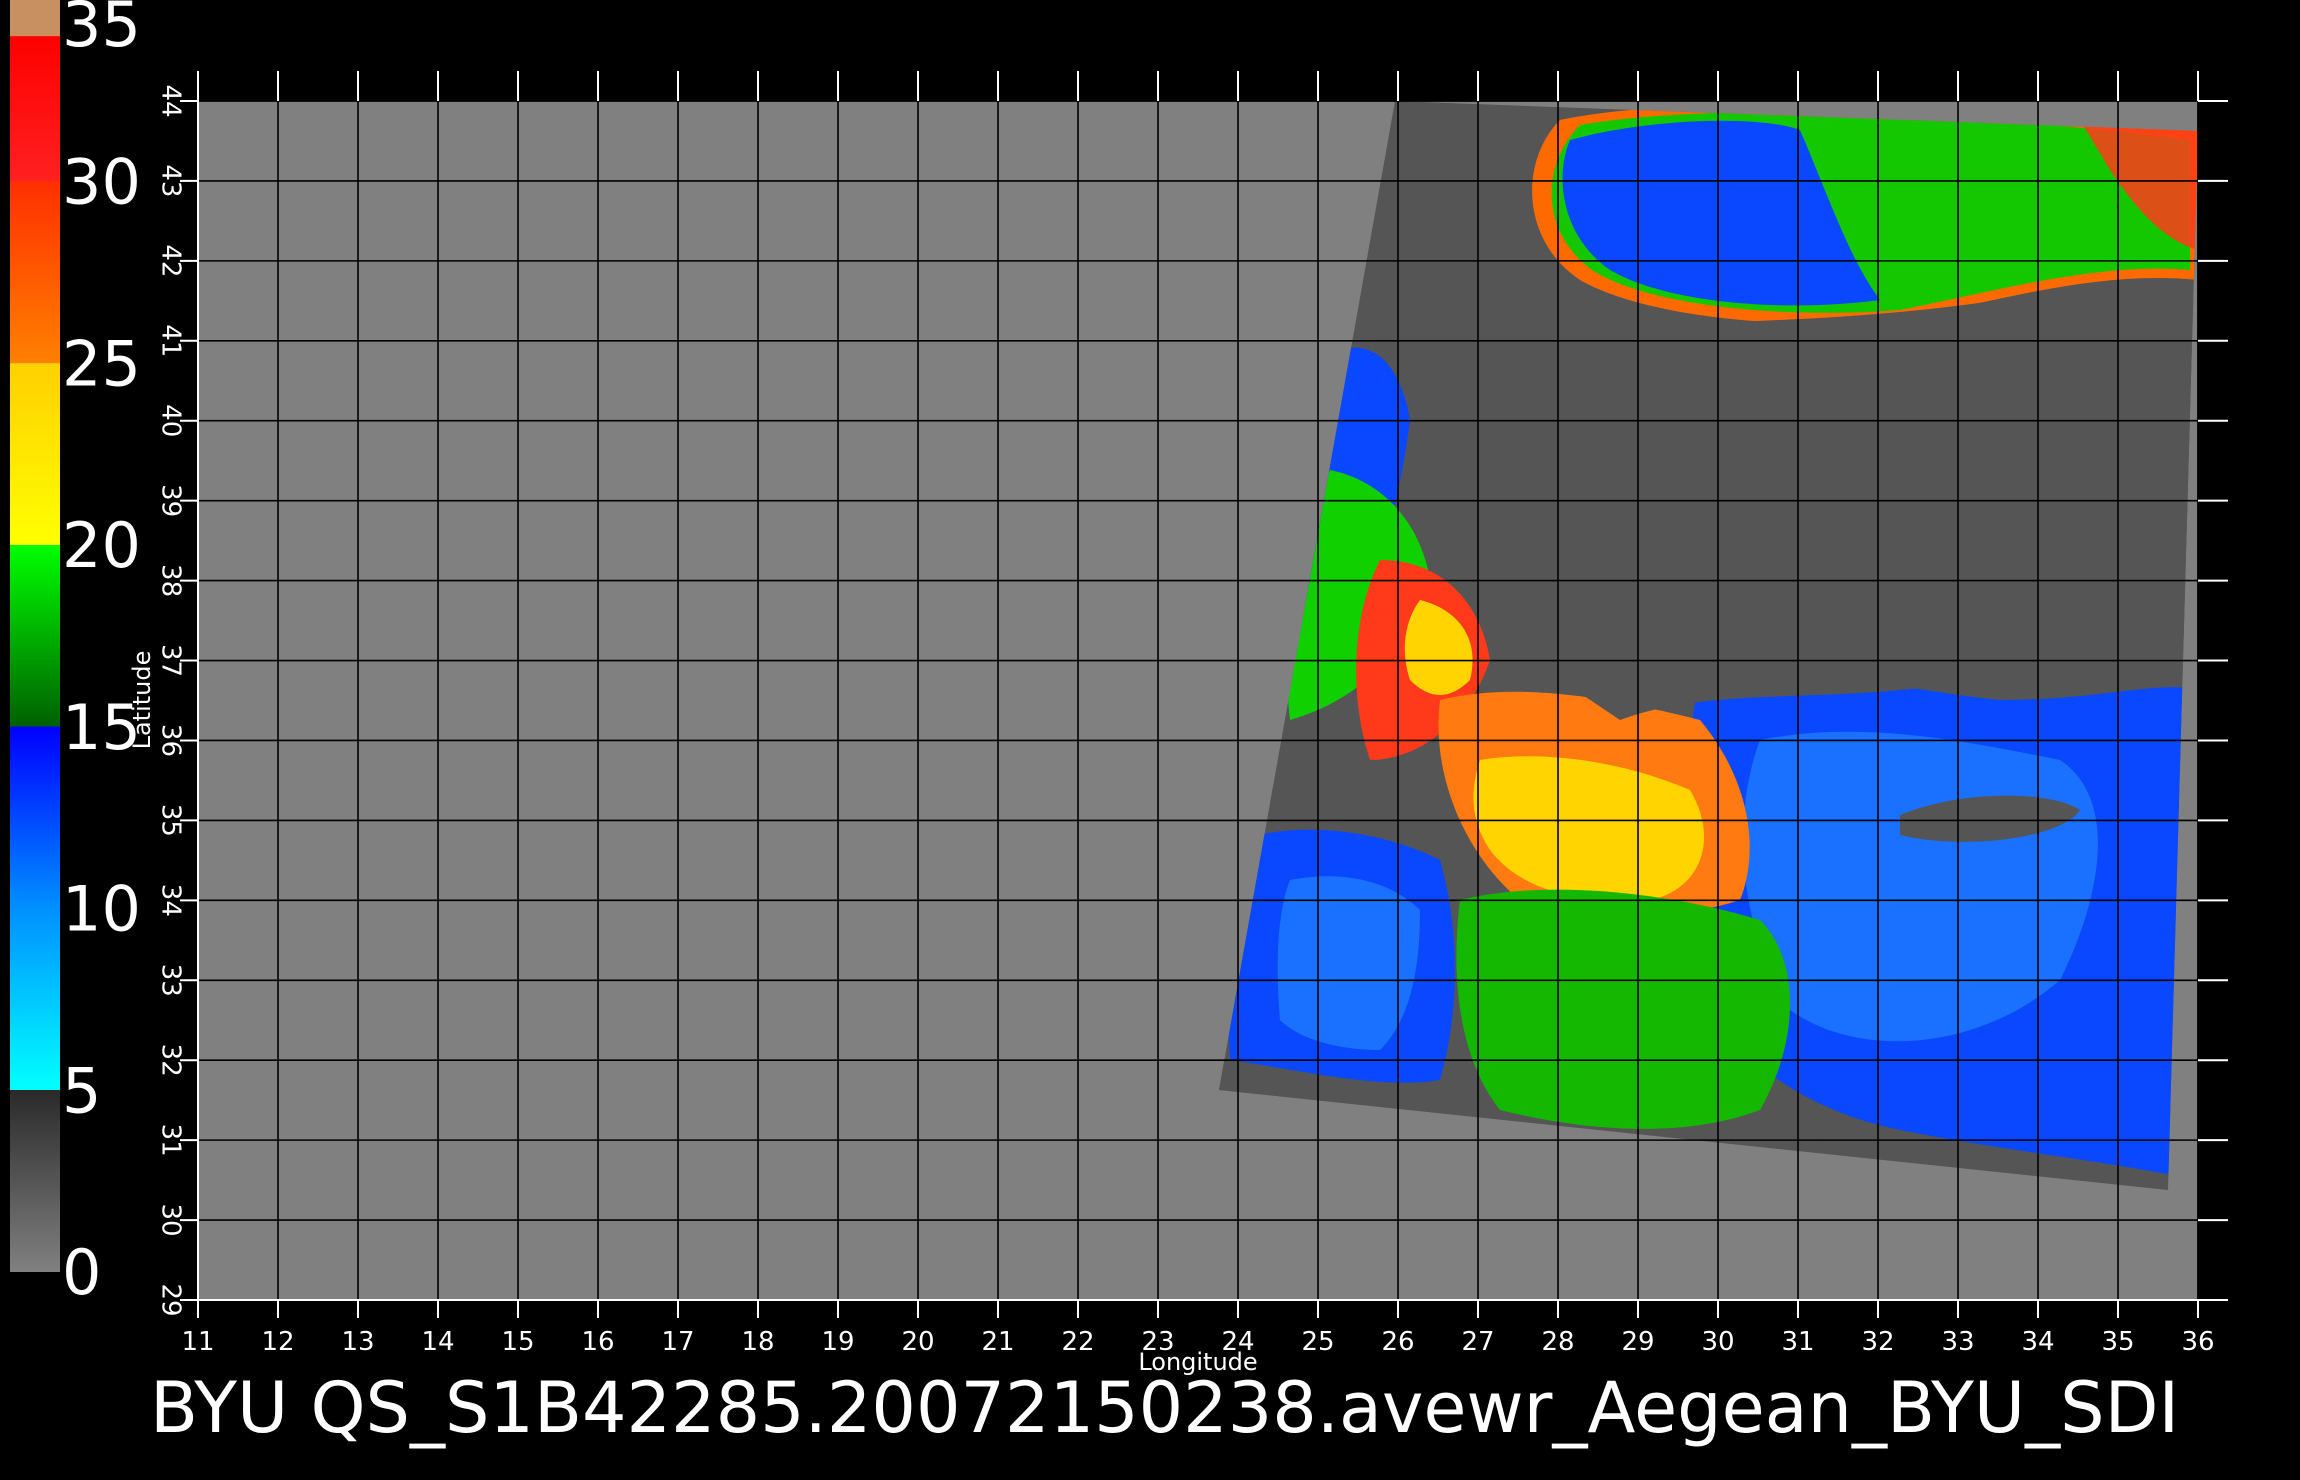  I want to click on colorbar-label-10: 10, so click(101, 909).